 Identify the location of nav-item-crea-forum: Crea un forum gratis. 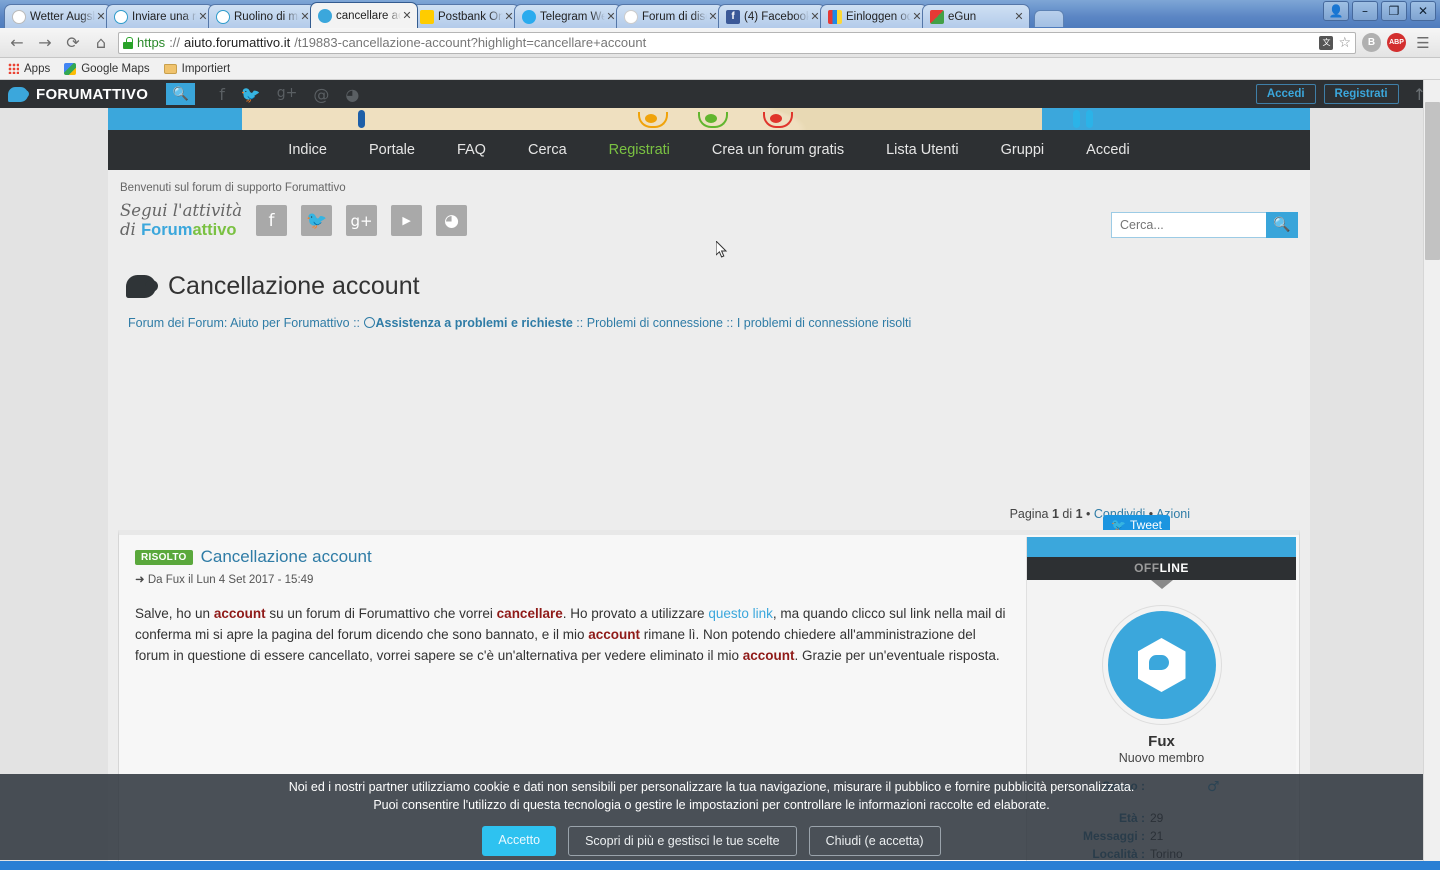
(778, 150).